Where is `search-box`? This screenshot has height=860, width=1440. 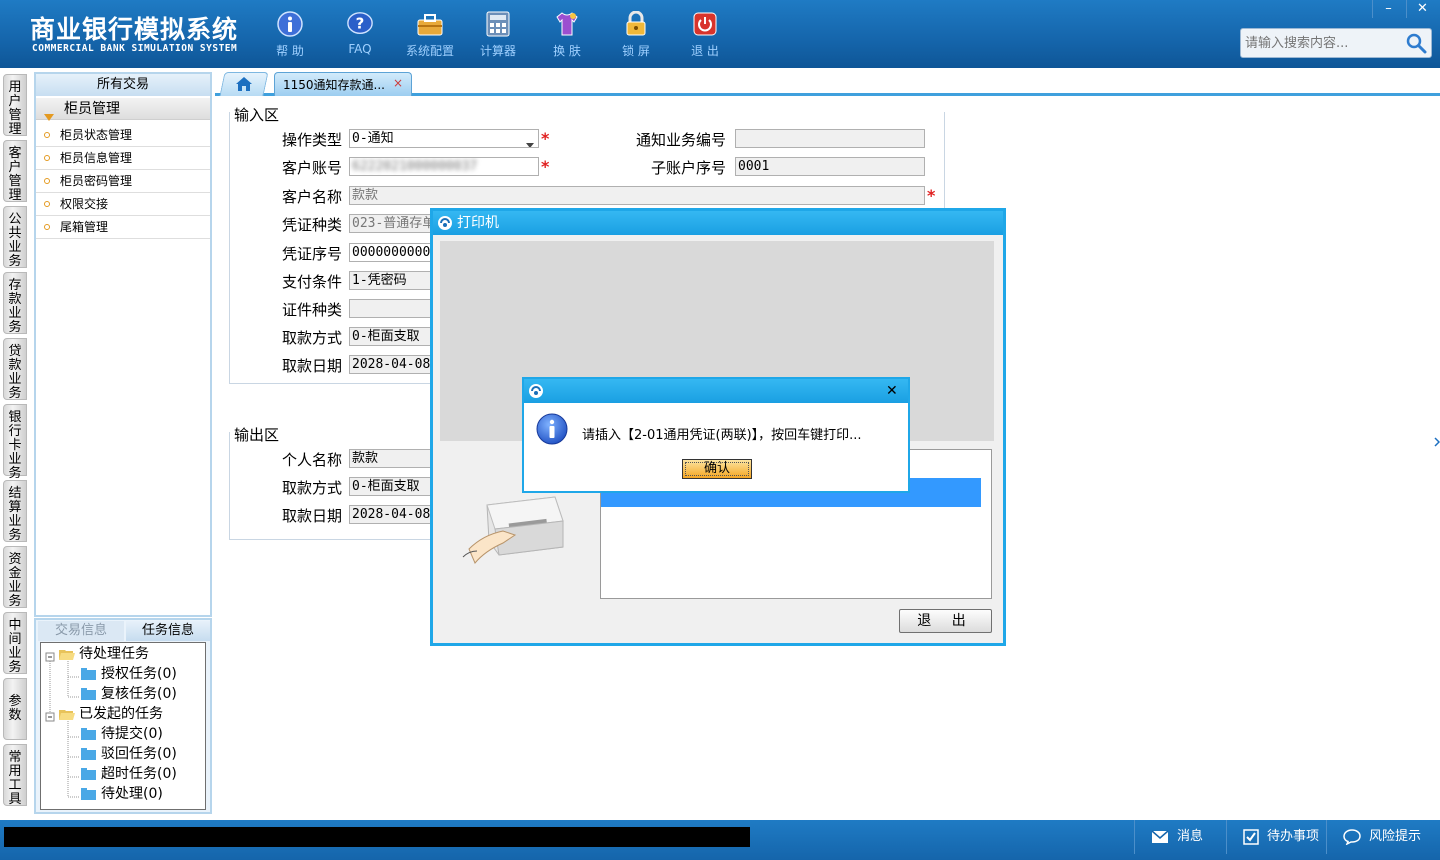 search-box is located at coordinates (1336, 43).